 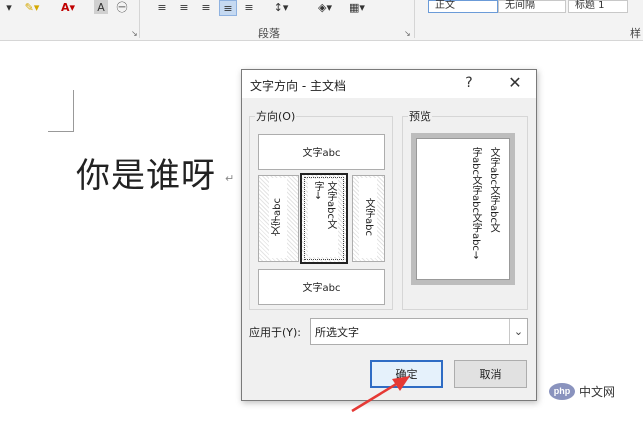 I want to click on dialog-titlebar: 文字方向 - 主文档 ? ✕, so click(x=389, y=84).